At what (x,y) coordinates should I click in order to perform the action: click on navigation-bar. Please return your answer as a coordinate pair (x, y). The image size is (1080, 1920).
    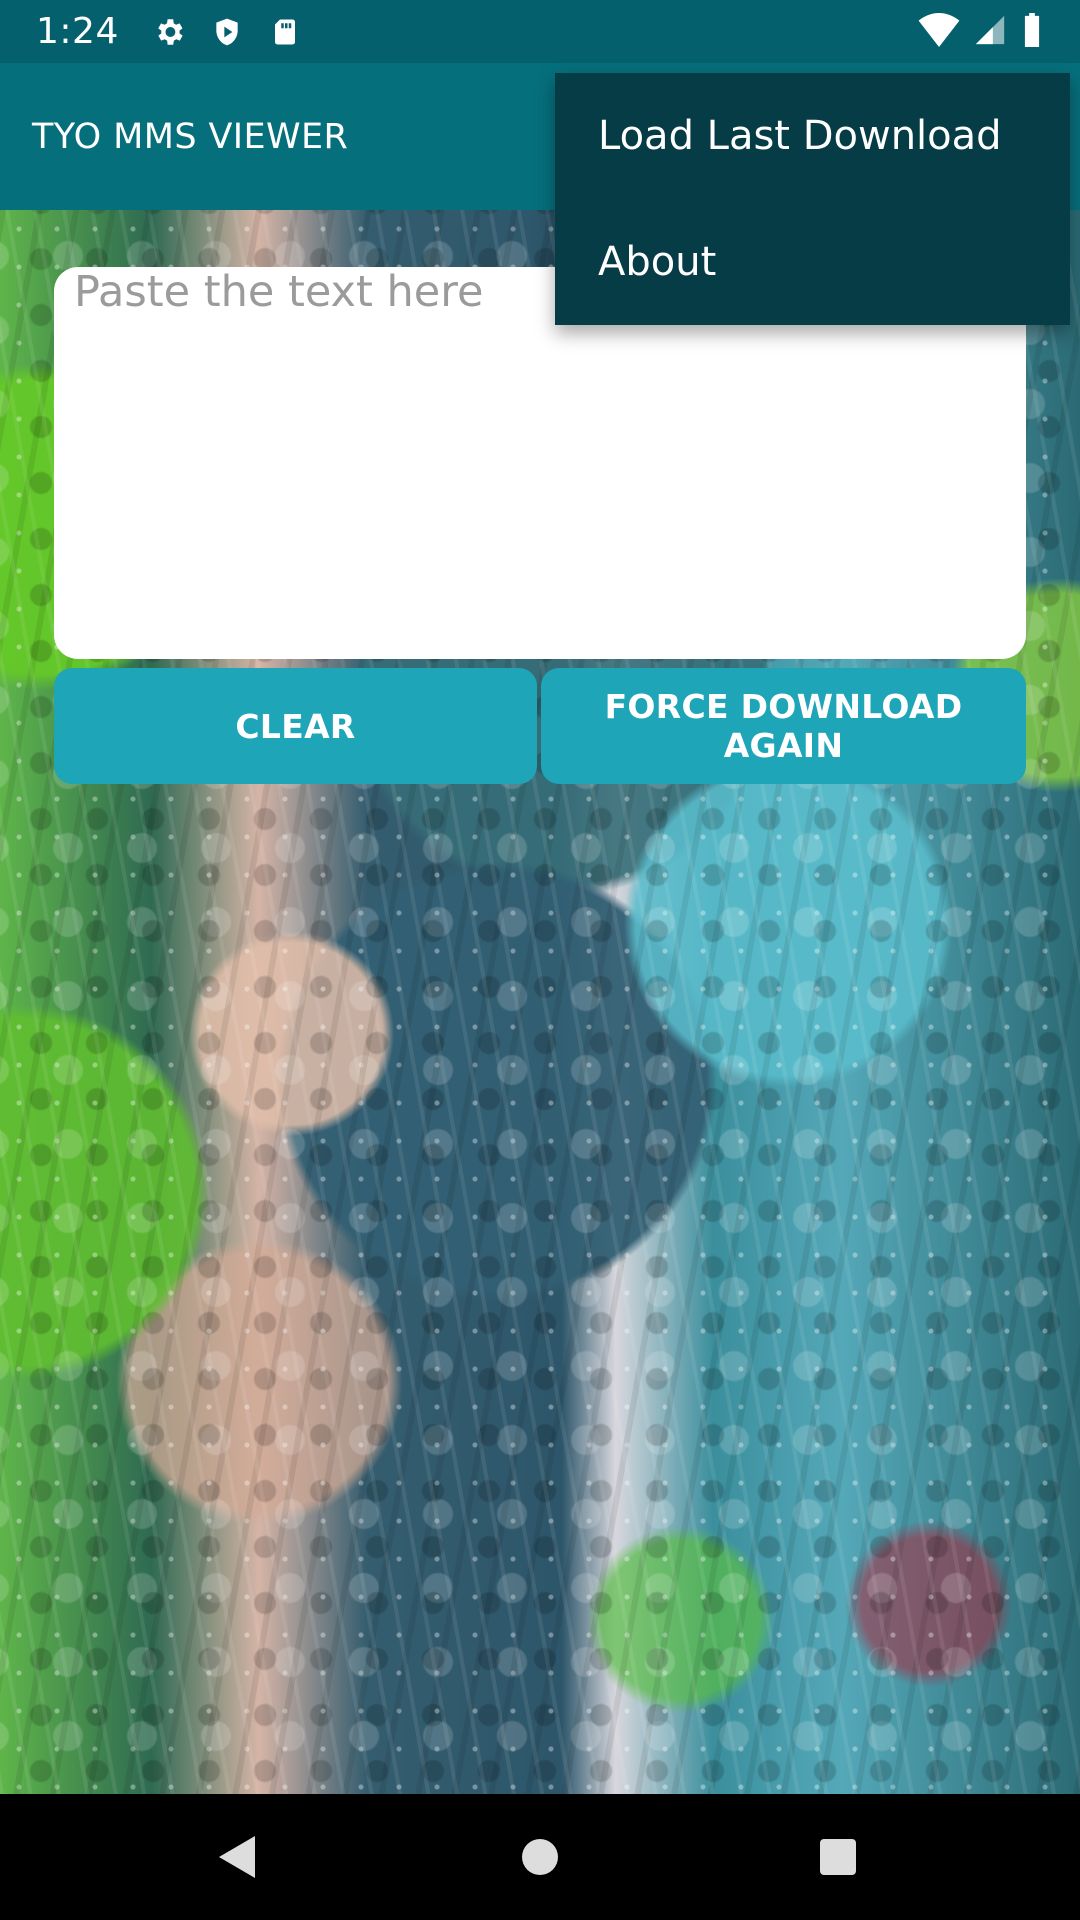
    Looking at the image, I should click on (540, 1857).